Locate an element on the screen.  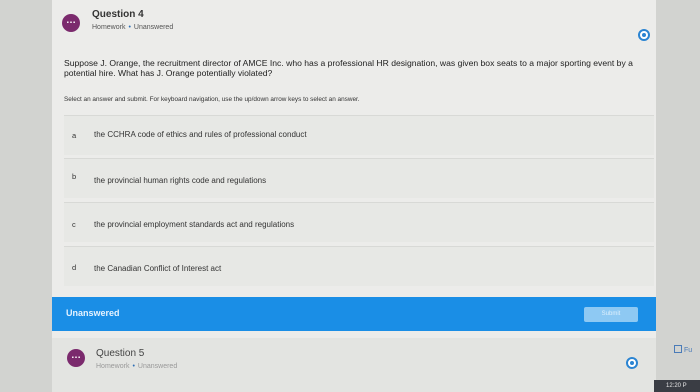
answer-option-d: d the Canadian Conflict of Interest act is located at coordinates (359, 266).